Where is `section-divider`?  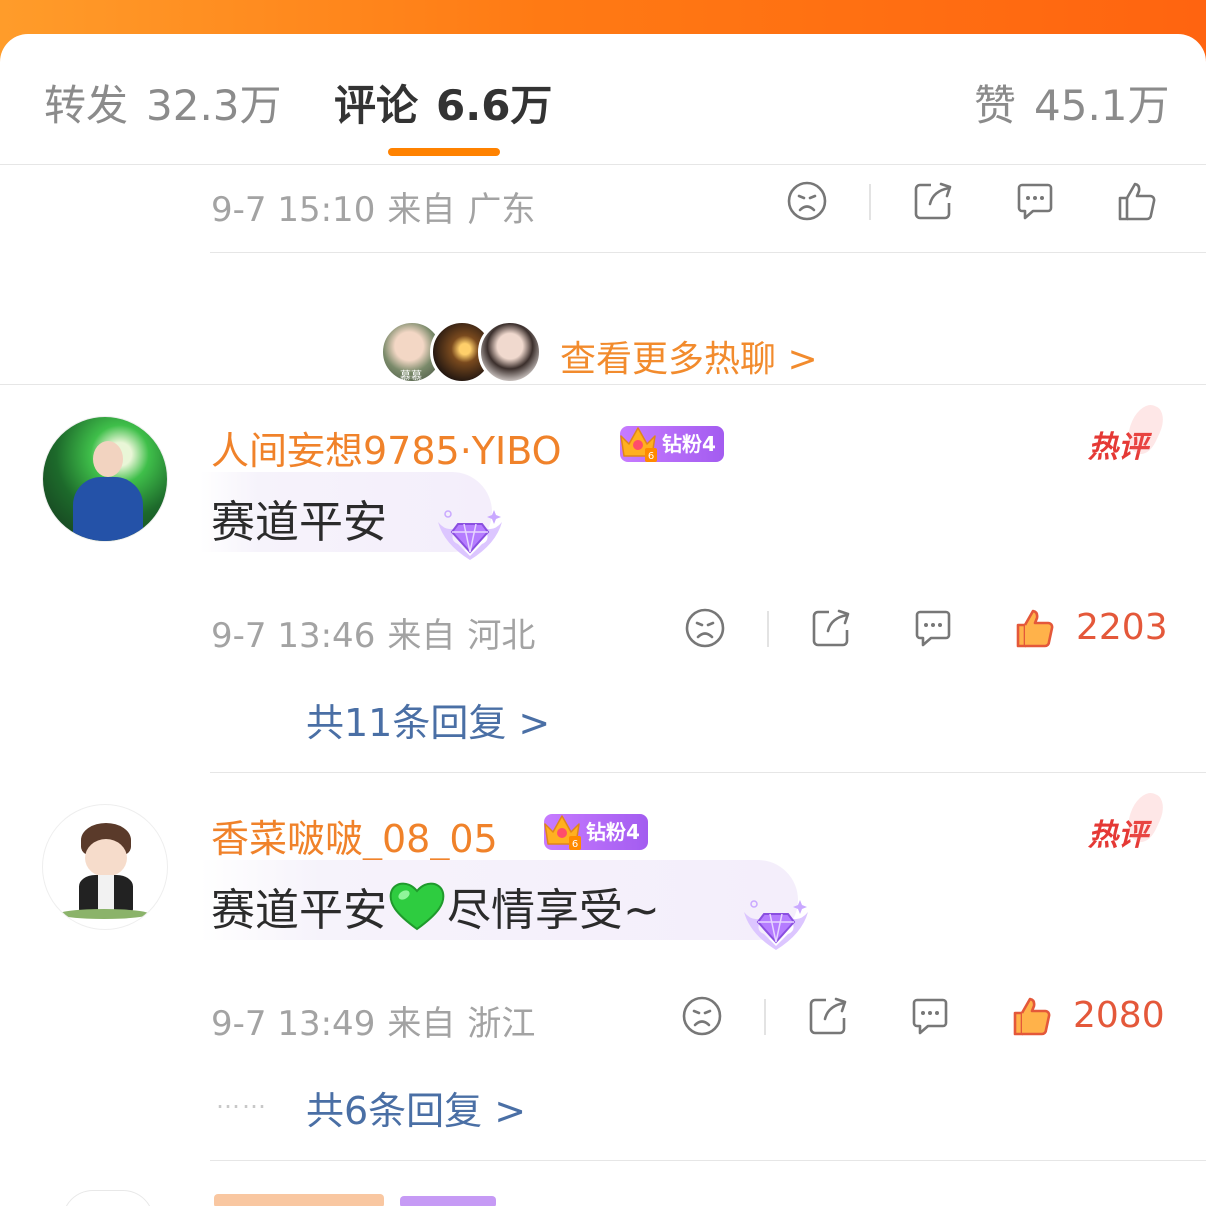
section-divider is located at coordinates (603, 384).